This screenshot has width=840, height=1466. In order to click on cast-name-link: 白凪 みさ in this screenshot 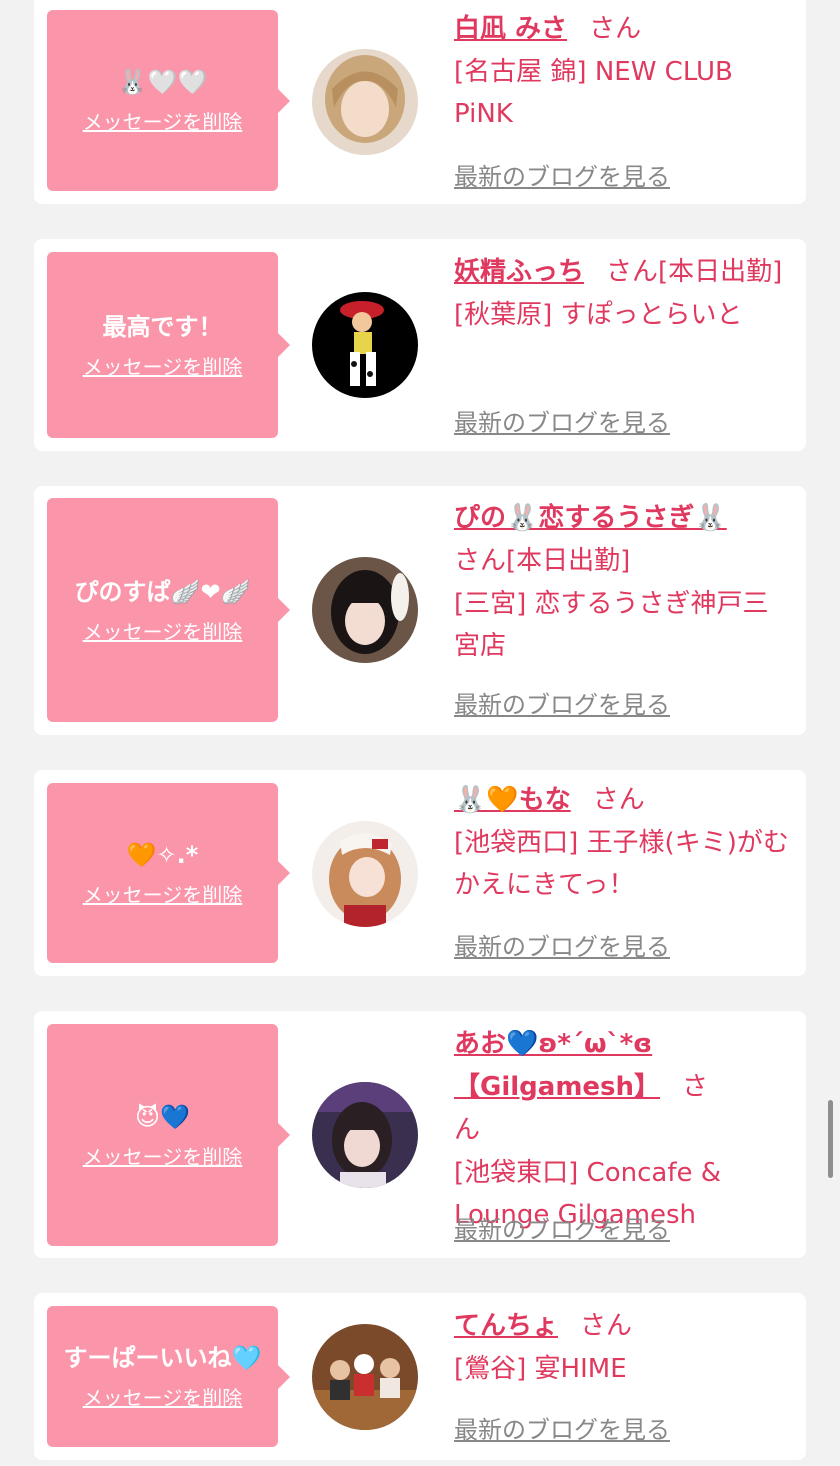, I will do `click(510, 29)`.